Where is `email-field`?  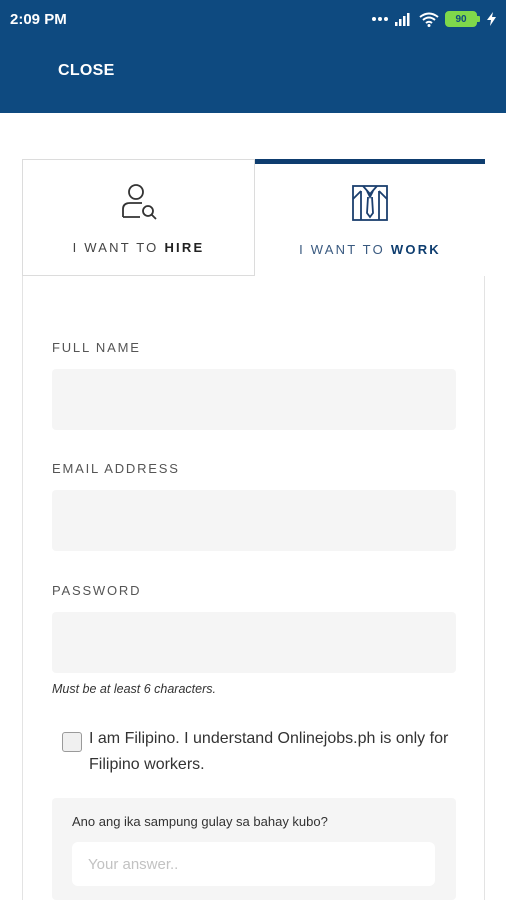 email-field is located at coordinates (254, 520).